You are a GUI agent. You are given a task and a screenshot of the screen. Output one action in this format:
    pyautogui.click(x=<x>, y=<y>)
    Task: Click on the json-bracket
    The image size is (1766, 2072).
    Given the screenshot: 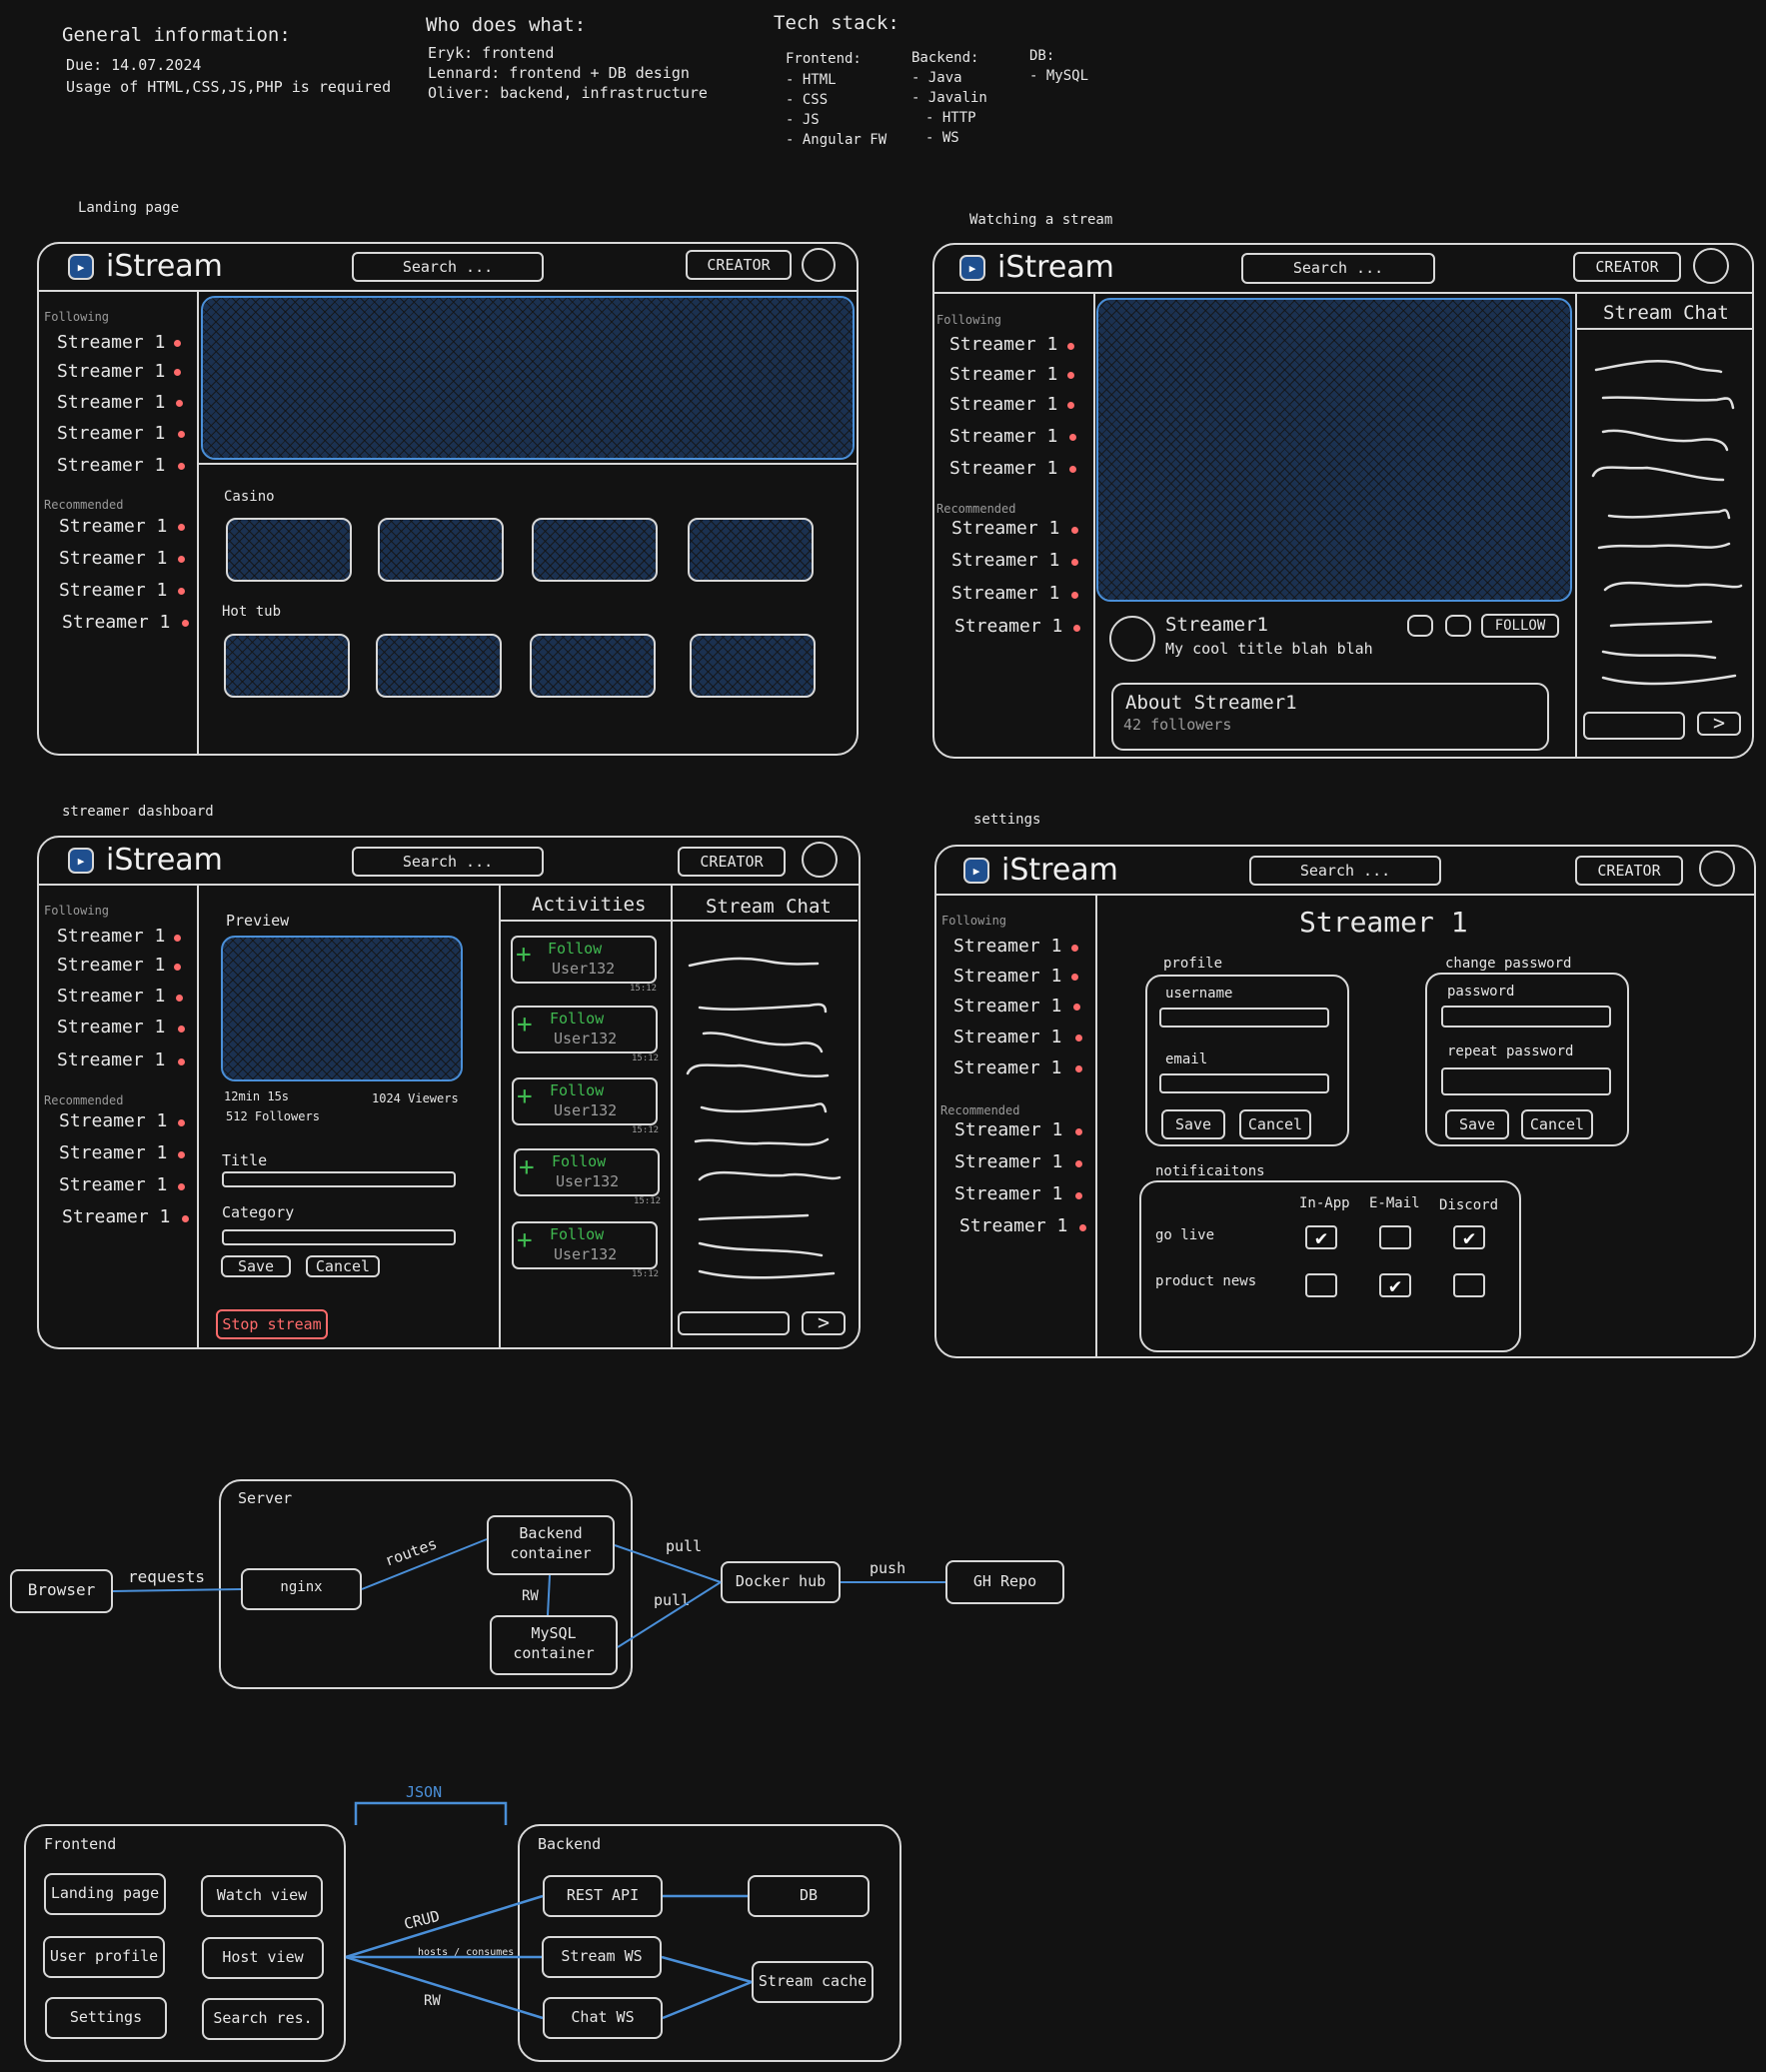 What is the action you would take?
    pyautogui.click(x=431, y=1813)
    